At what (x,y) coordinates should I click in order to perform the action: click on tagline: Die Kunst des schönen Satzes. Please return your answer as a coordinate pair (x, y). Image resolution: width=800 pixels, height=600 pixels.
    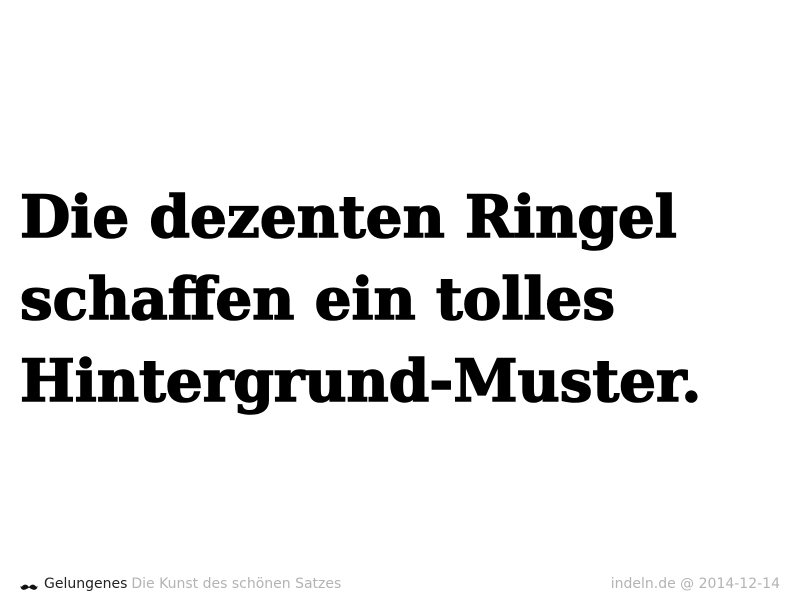
    Looking at the image, I should click on (236, 584).